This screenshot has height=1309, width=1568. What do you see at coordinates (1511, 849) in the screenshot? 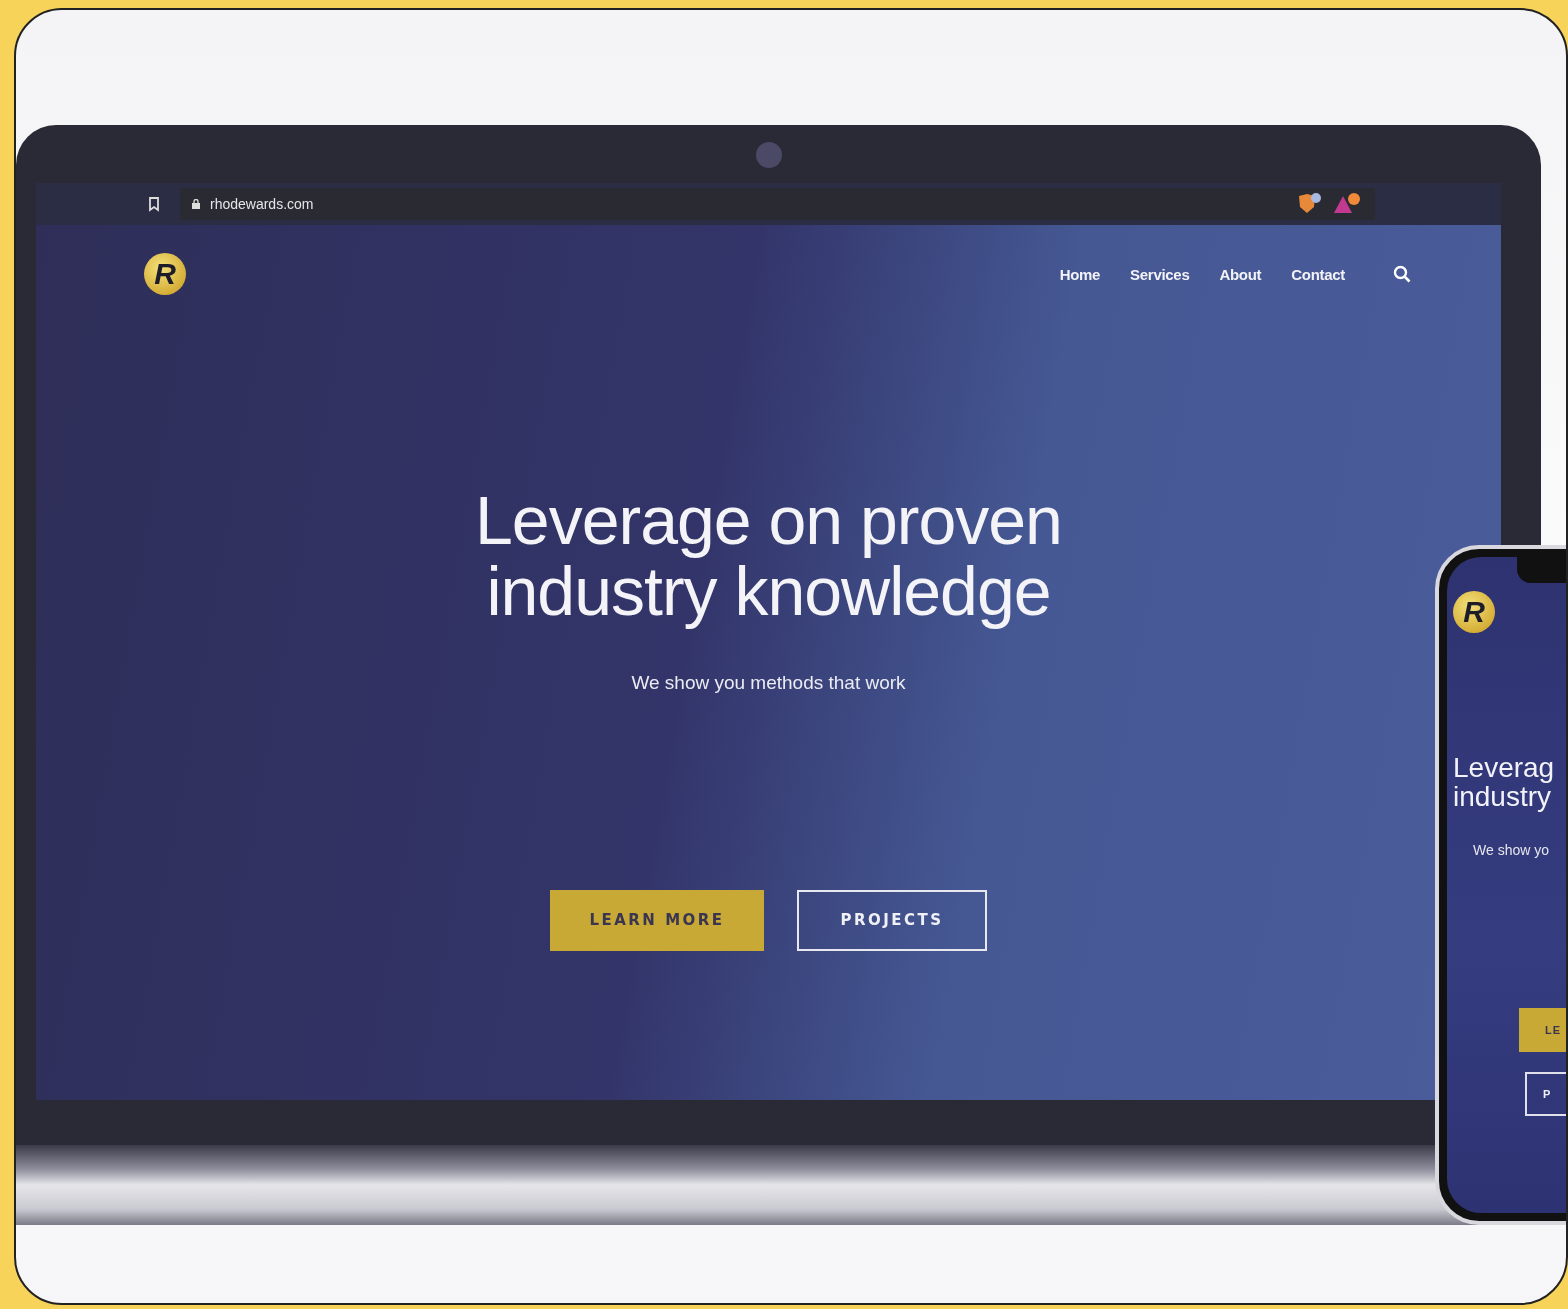
I see `hero-subtitle: We show yo` at bounding box center [1511, 849].